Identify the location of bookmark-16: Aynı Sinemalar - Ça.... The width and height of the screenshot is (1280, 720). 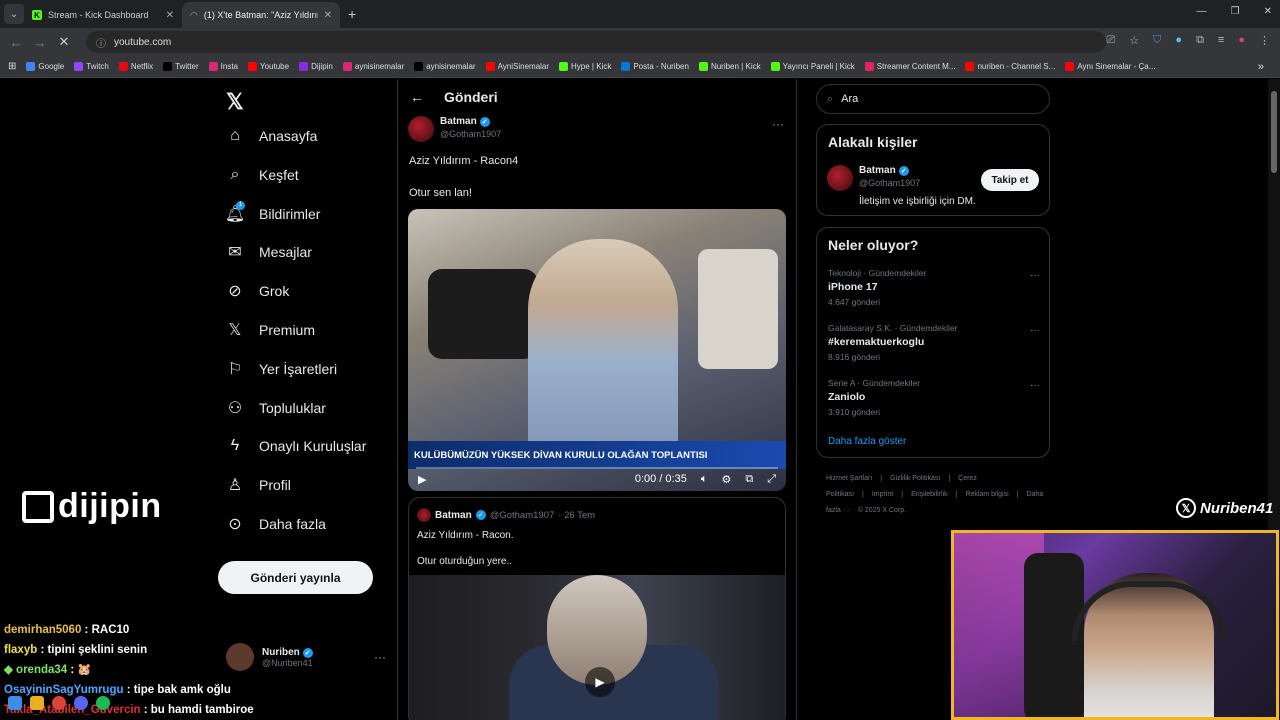
(1110, 66).